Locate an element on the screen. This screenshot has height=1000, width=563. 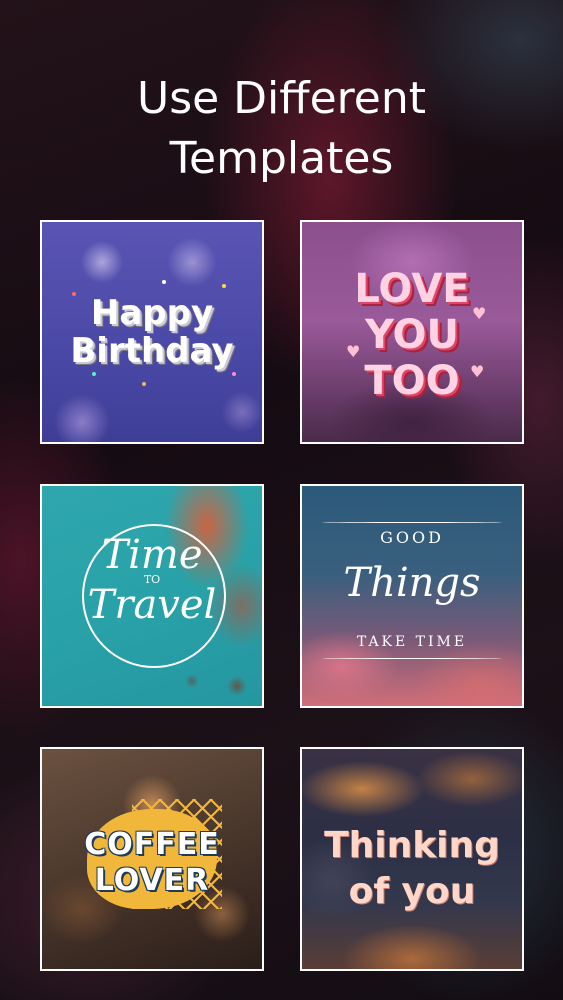
things-text: Things is located at coordinates (412, 583).